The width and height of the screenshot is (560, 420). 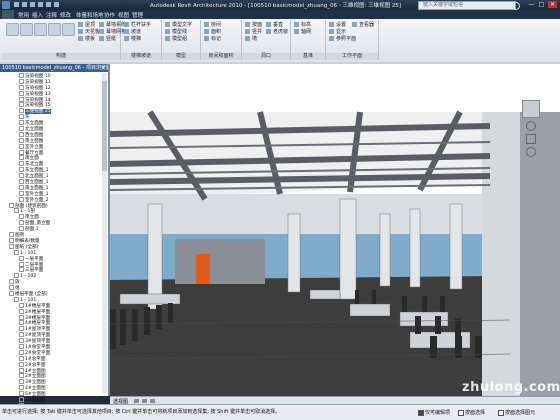 What do you see at coordinates (511, 387) in the screenshot?
I see `watermark: zhulong.com` at bounding box center [511, 387].